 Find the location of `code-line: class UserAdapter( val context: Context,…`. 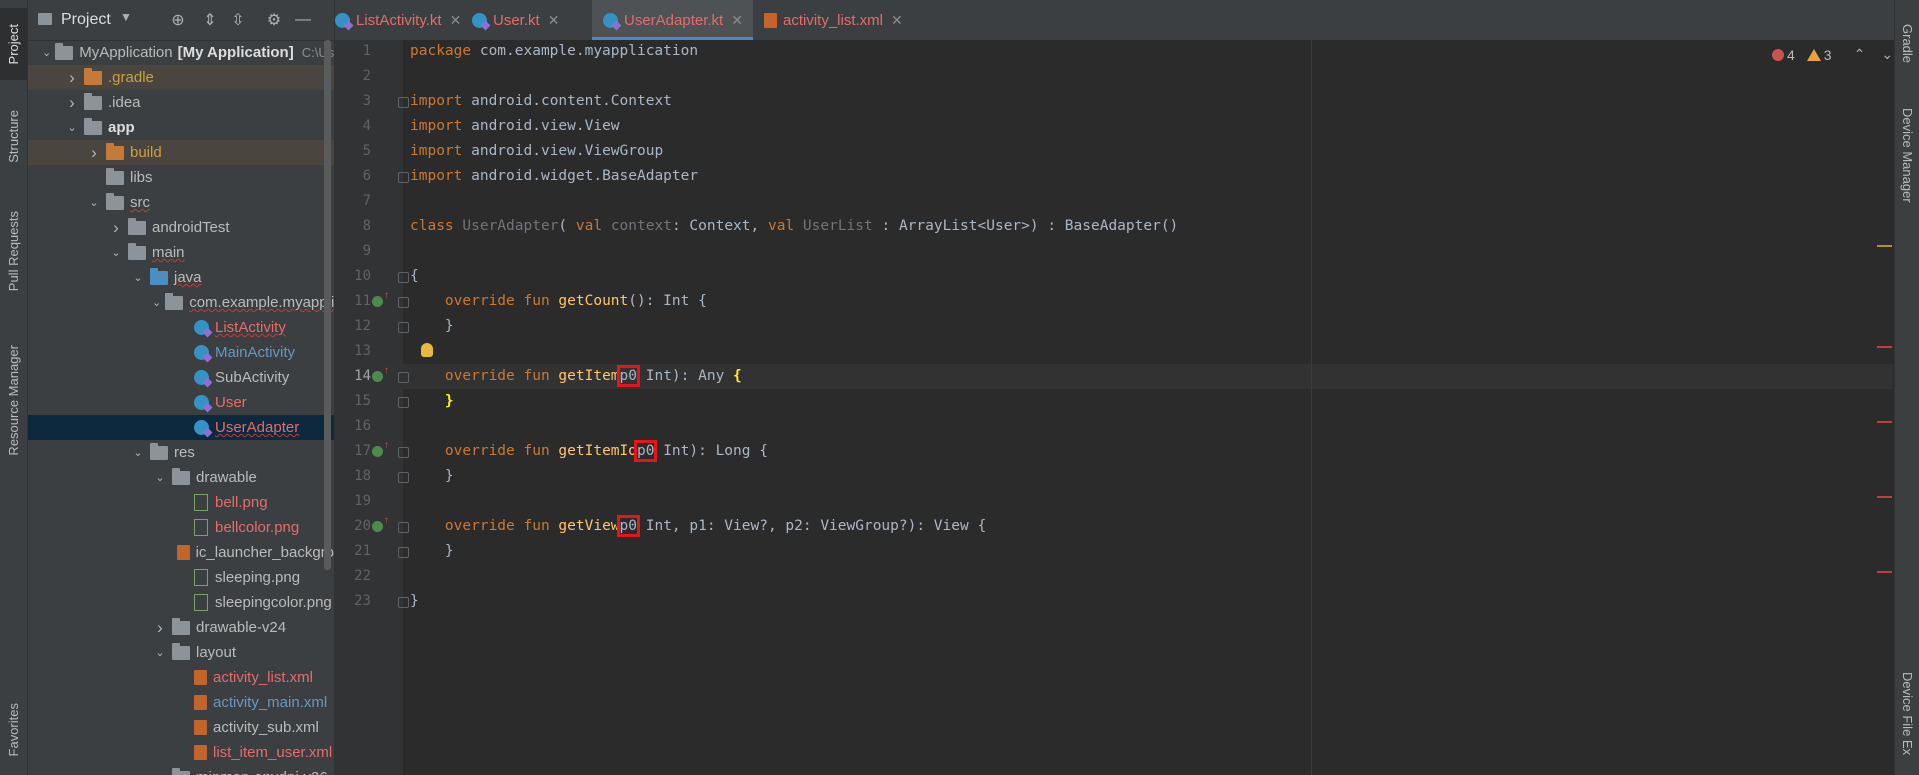

code-line: class UserAdapter( val context: Context,… is located at coordinates (794, 226).